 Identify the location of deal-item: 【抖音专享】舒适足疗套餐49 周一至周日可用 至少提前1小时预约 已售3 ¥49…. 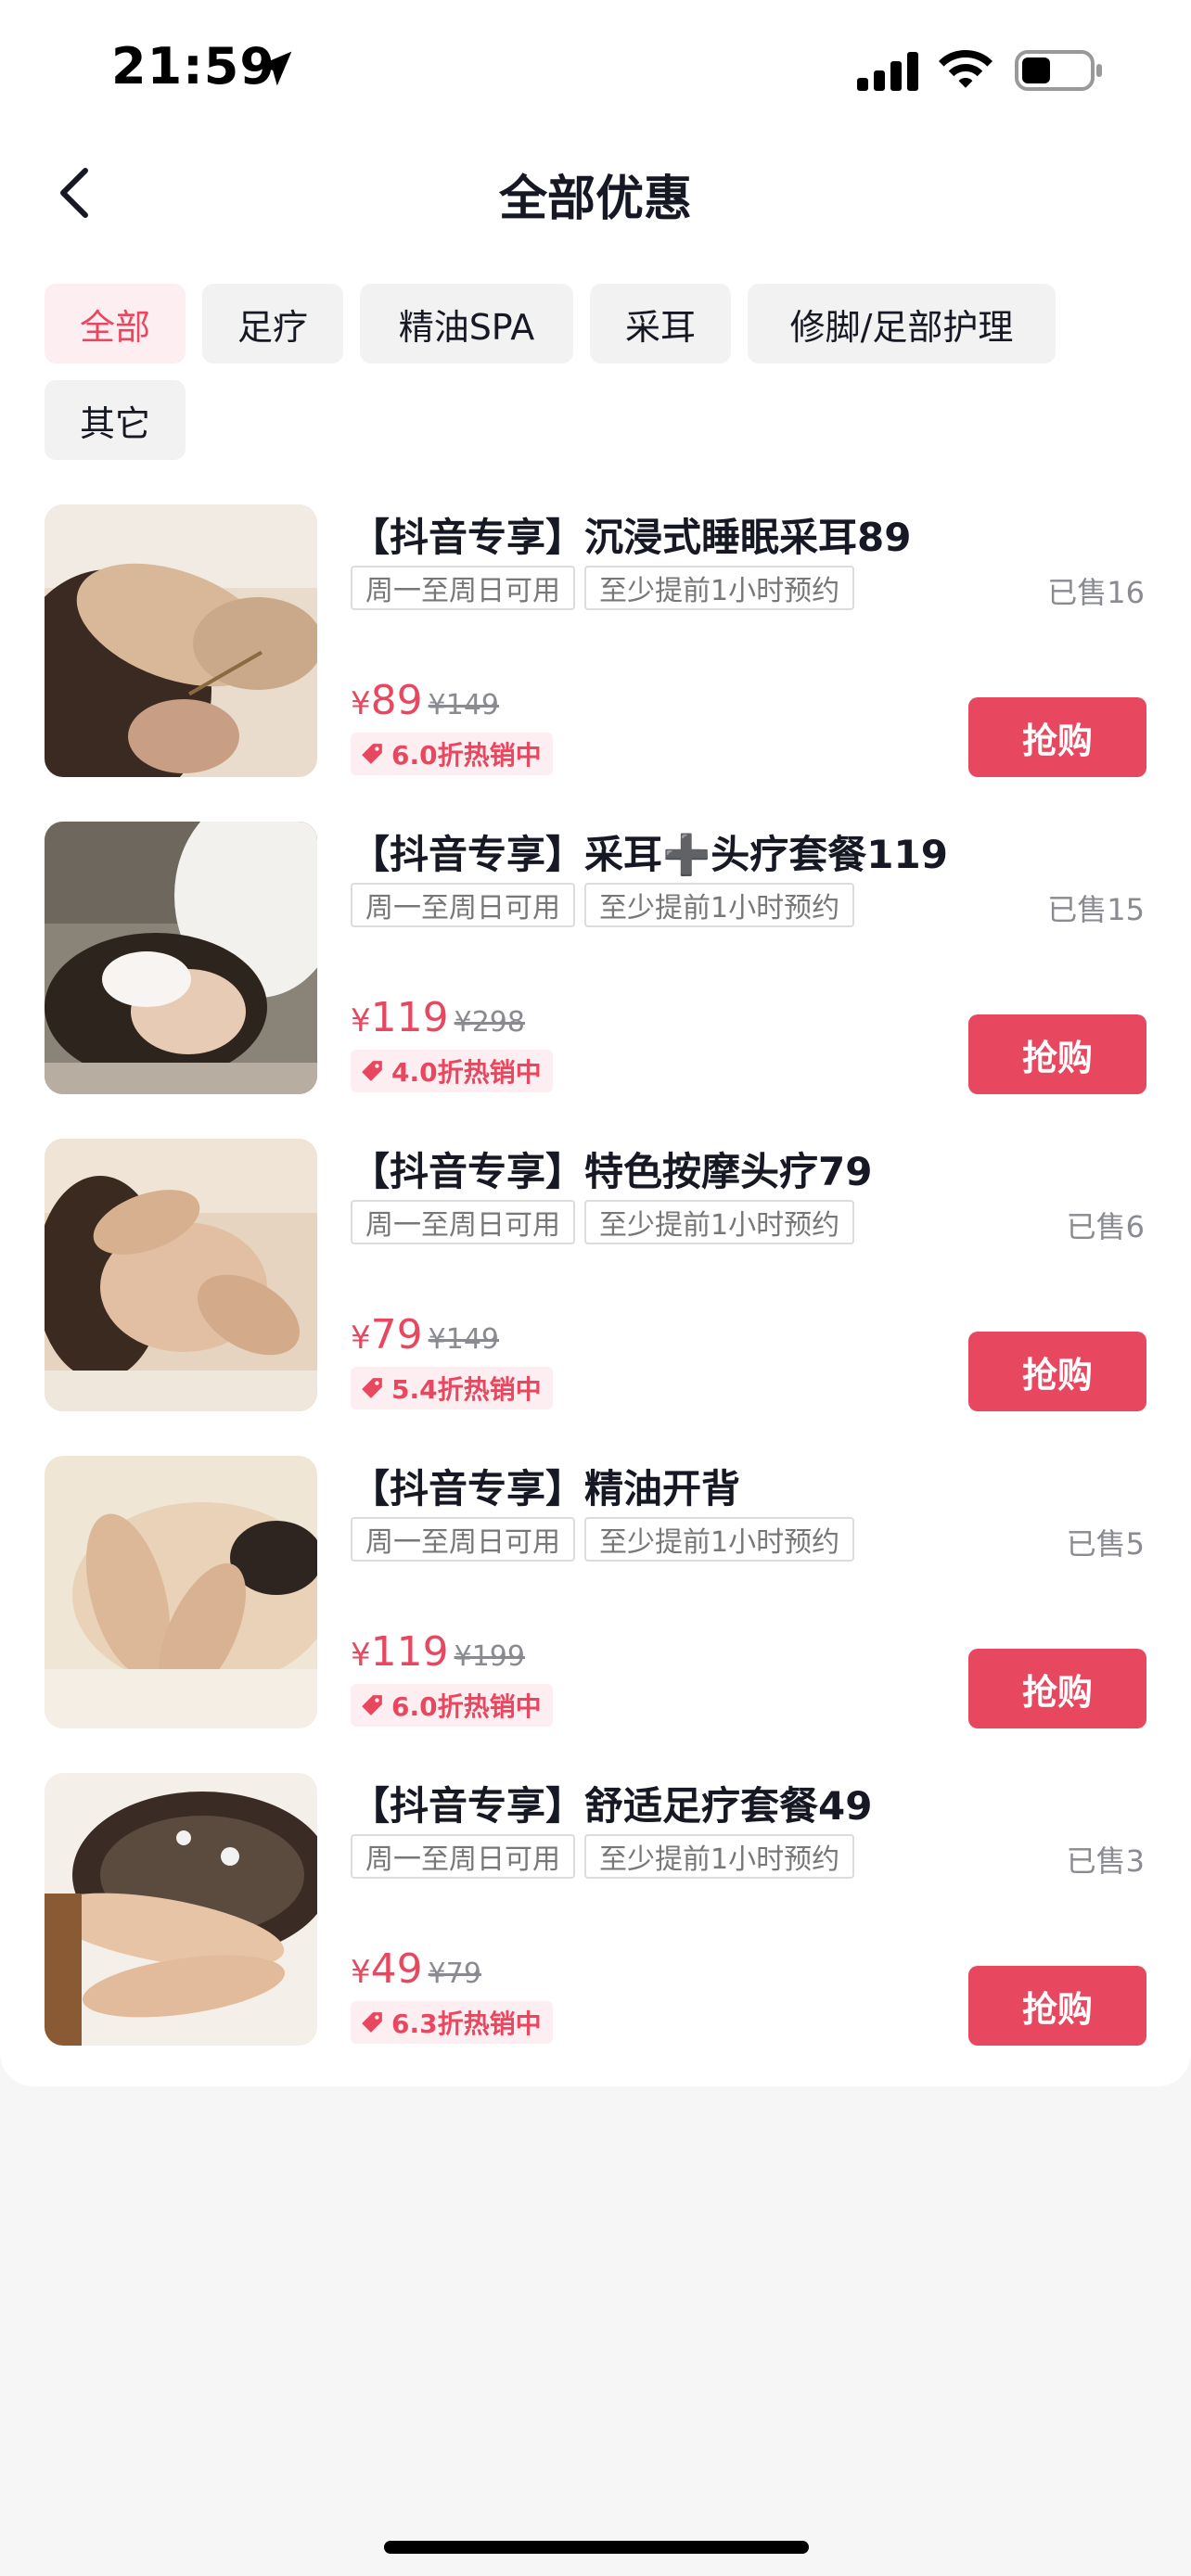
(595, 1931).